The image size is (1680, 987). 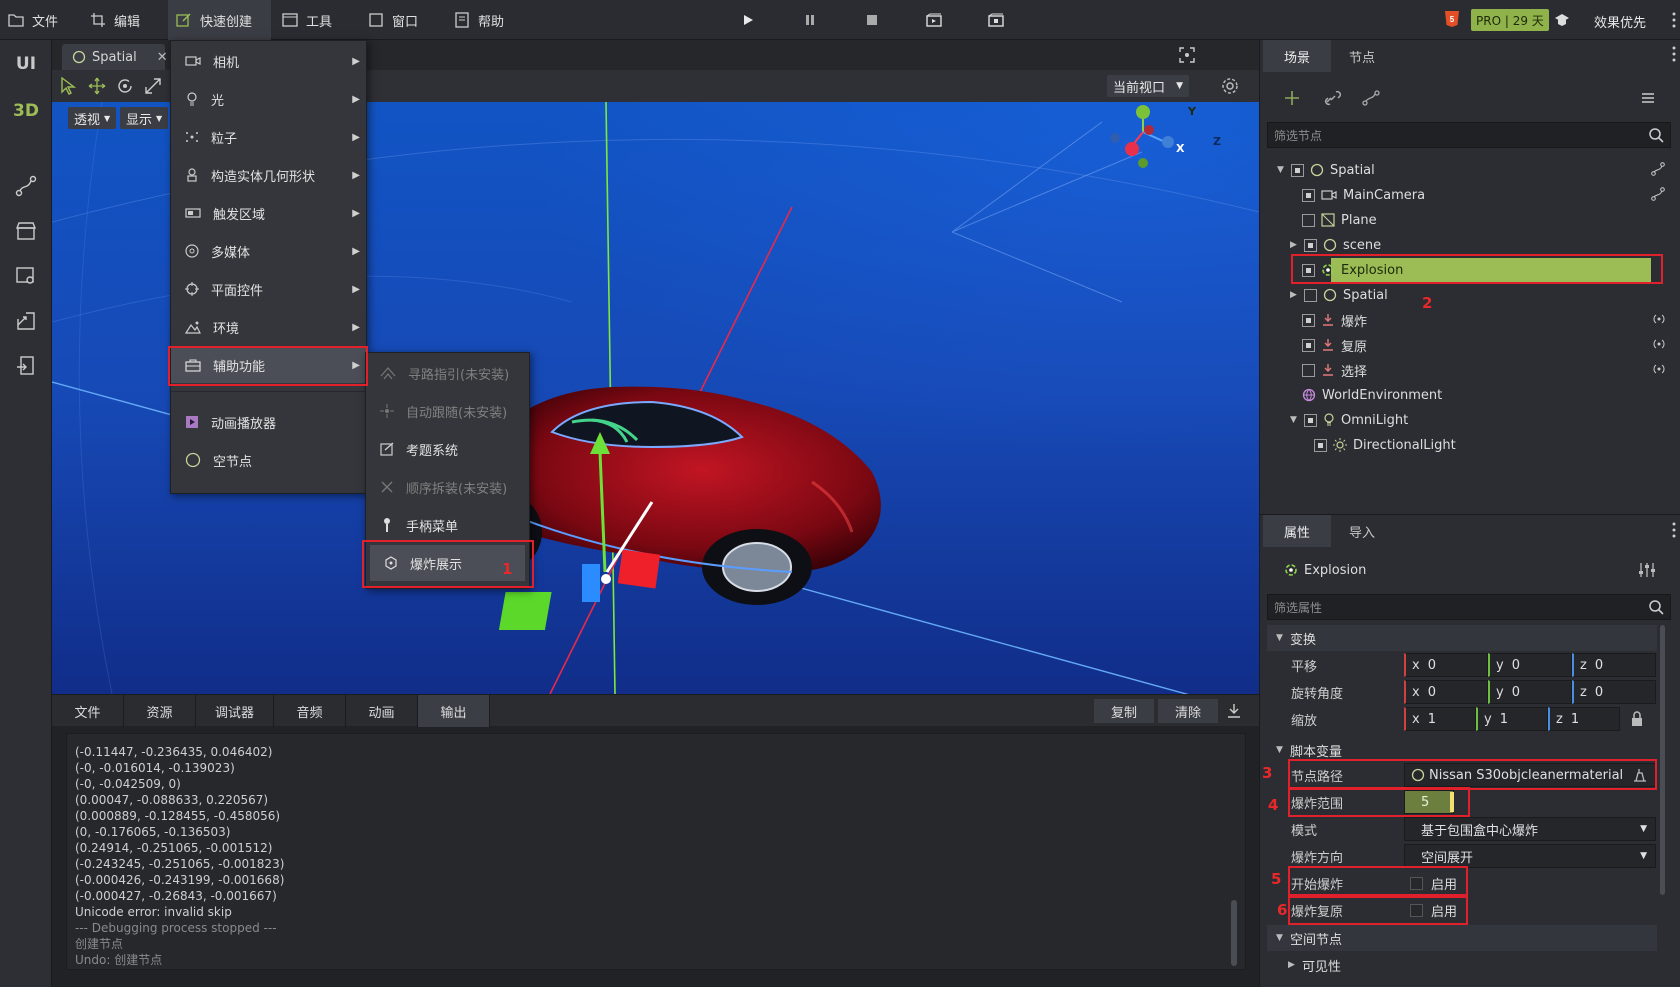 What do you see at coordinates (219, 20) in the screenshot?
I see `menu-quick-create: 快速创建` at bounding box center [219, 20].